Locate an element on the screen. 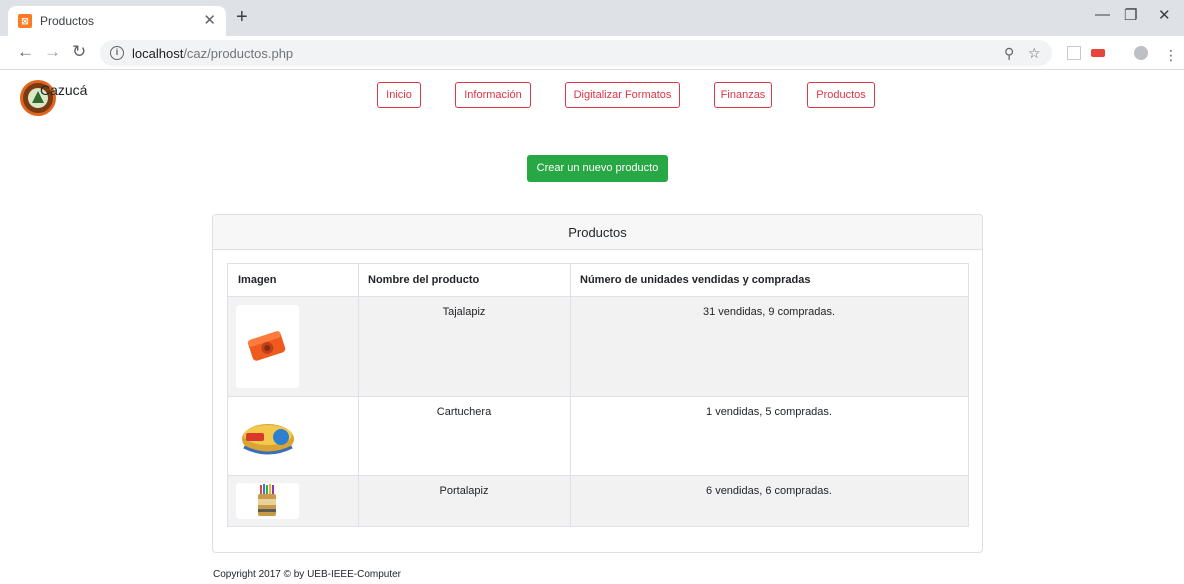  profile-avatar-icon is located at coordinates (1141, 53).